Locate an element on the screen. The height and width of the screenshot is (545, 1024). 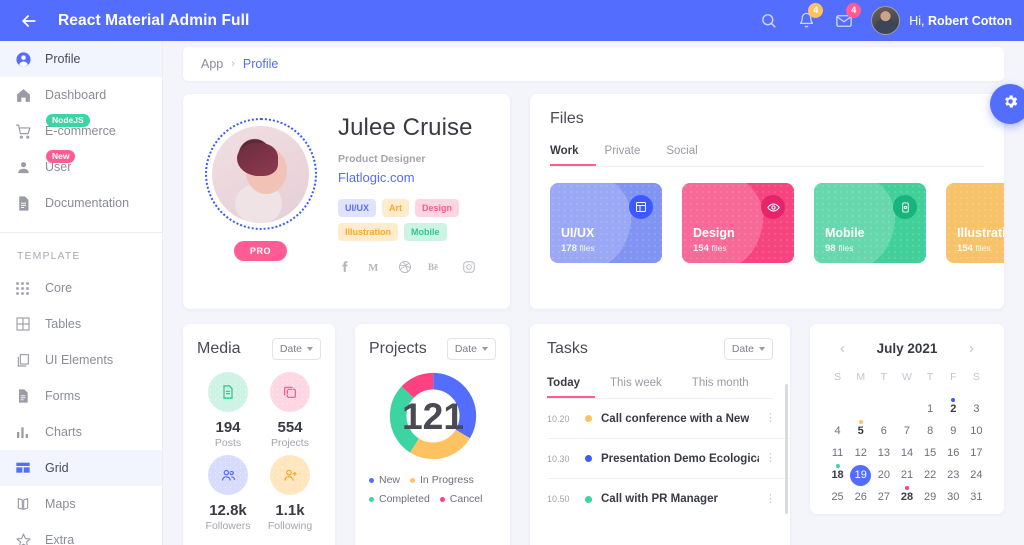
calendar-day: 13 is located at coordinates (883, 453).